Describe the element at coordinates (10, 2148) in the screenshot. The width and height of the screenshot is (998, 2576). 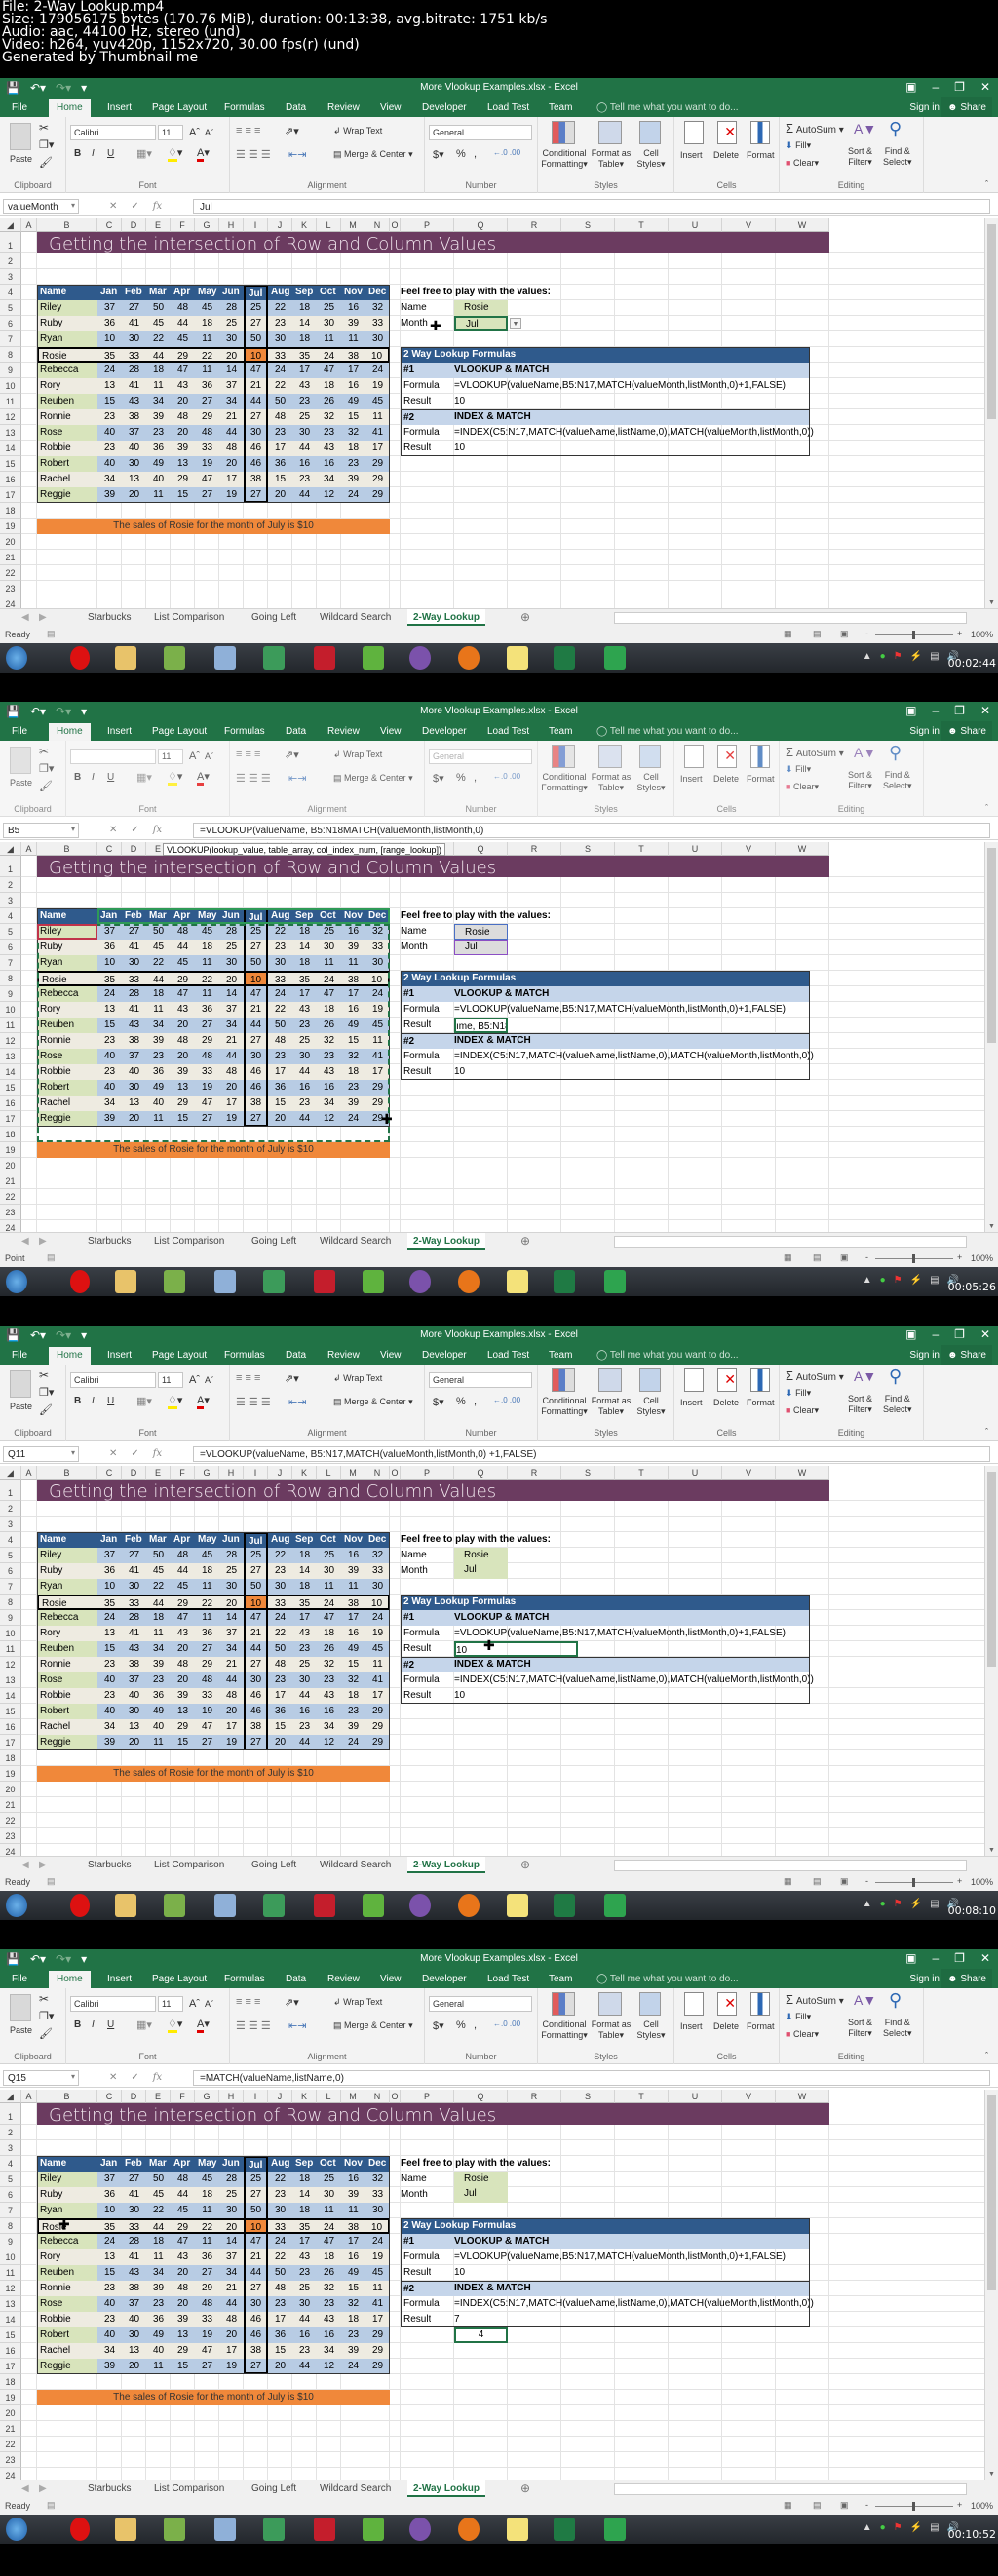
I see `row-header: 3` at that location.